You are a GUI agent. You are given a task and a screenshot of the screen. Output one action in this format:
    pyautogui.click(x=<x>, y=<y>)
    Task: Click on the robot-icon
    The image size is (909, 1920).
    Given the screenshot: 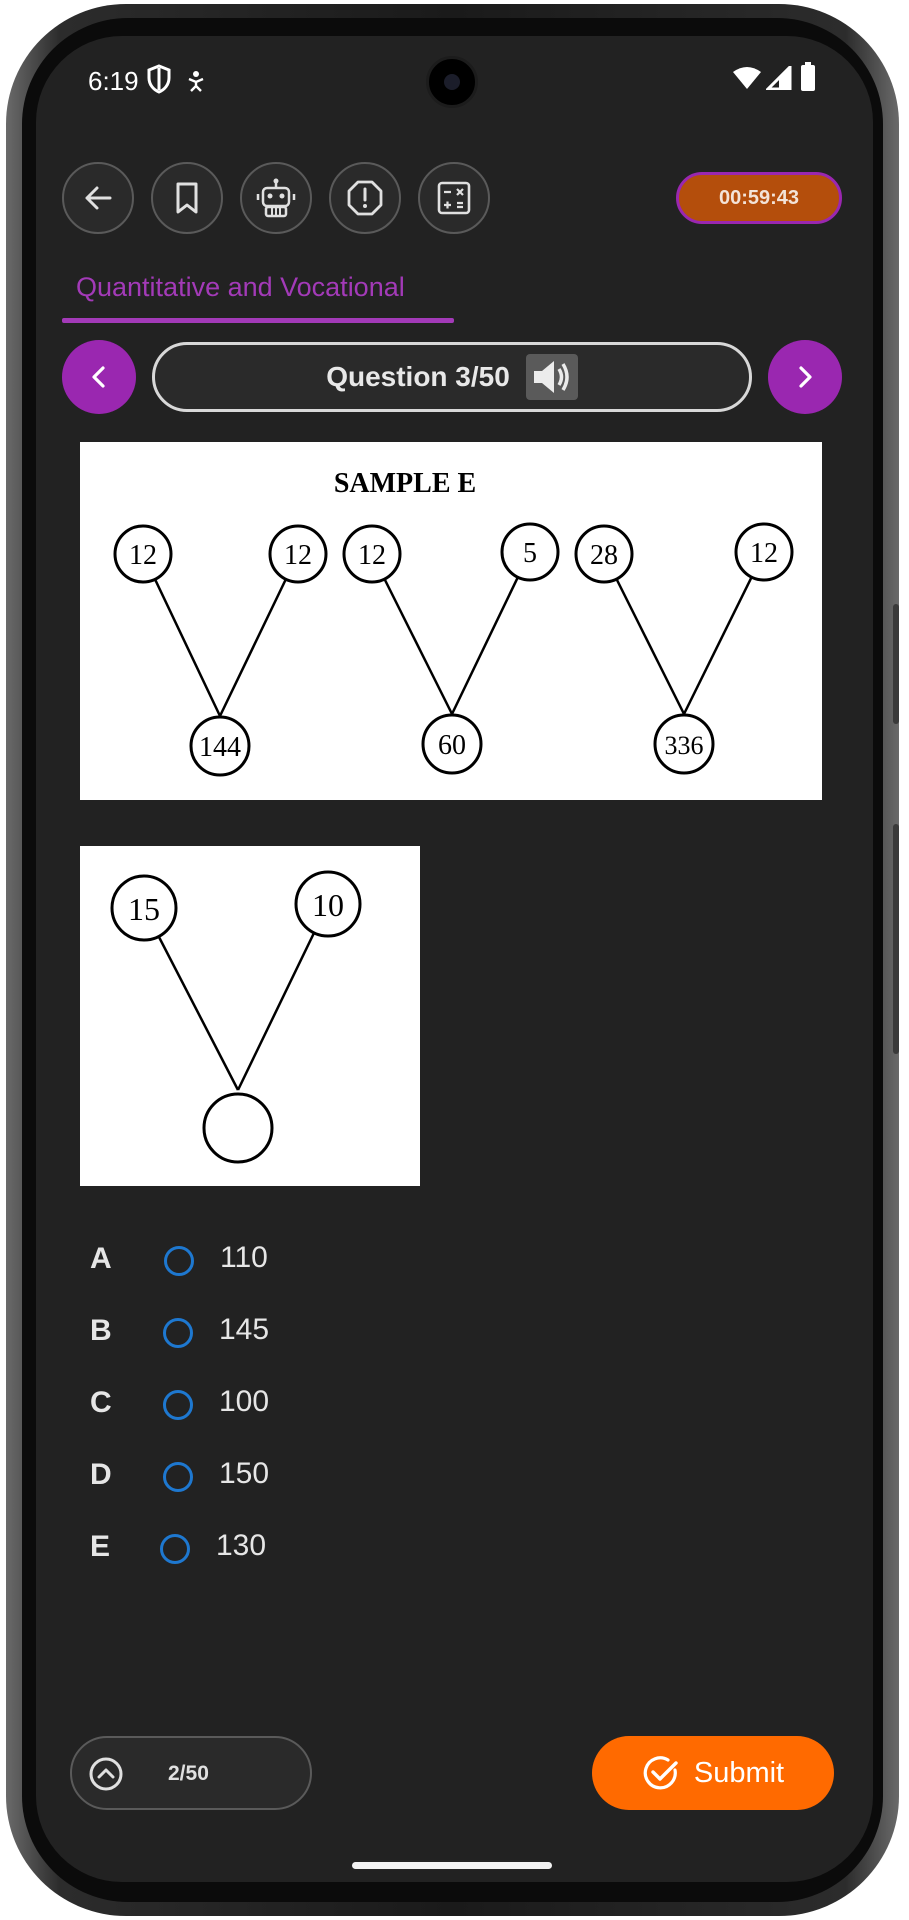 What is the action you would take?
    pyautogui.click(x=276, y=198)
    